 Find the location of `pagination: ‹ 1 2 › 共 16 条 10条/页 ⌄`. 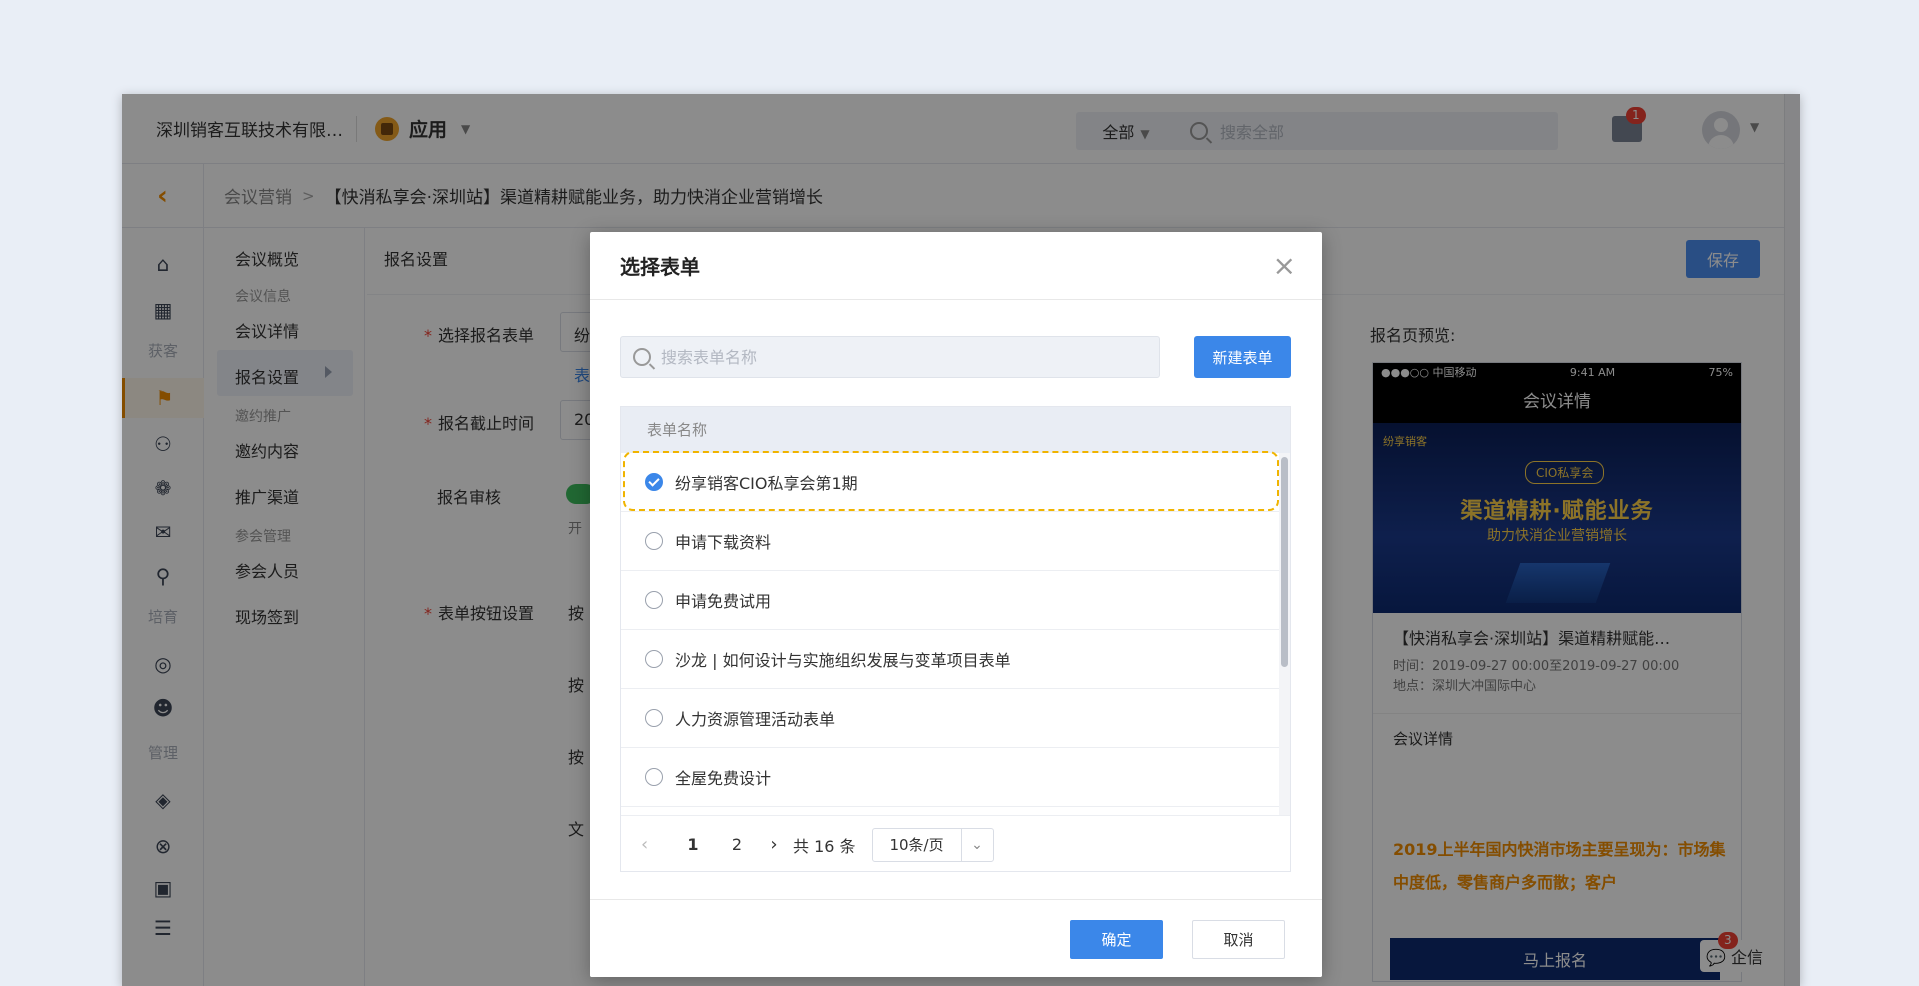

pagination: ‹ 1 2 › 共 16 条 10条/页 ⌄ is located at coordinates (955, 843).